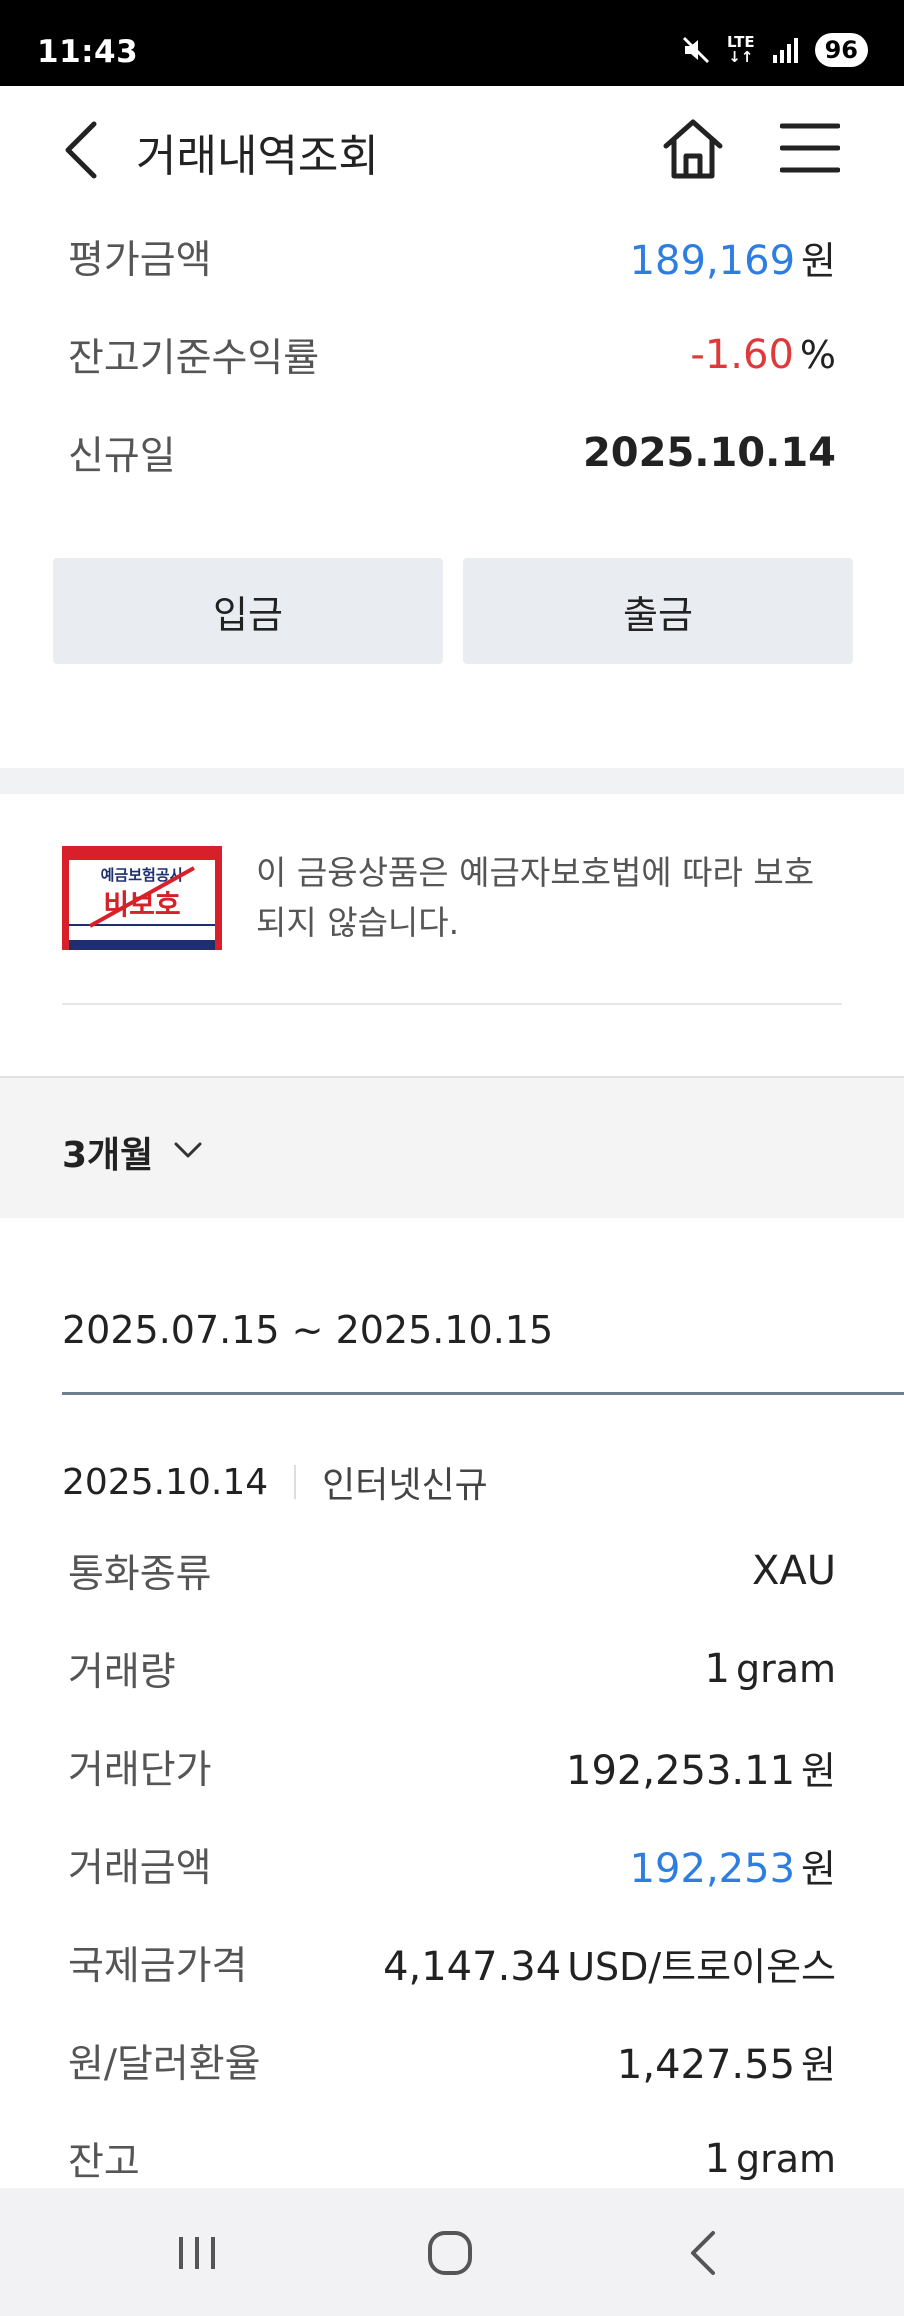 This screenshot has width=904, height=2316. I want to click on battery-indicator: 96, so click(841, 50).